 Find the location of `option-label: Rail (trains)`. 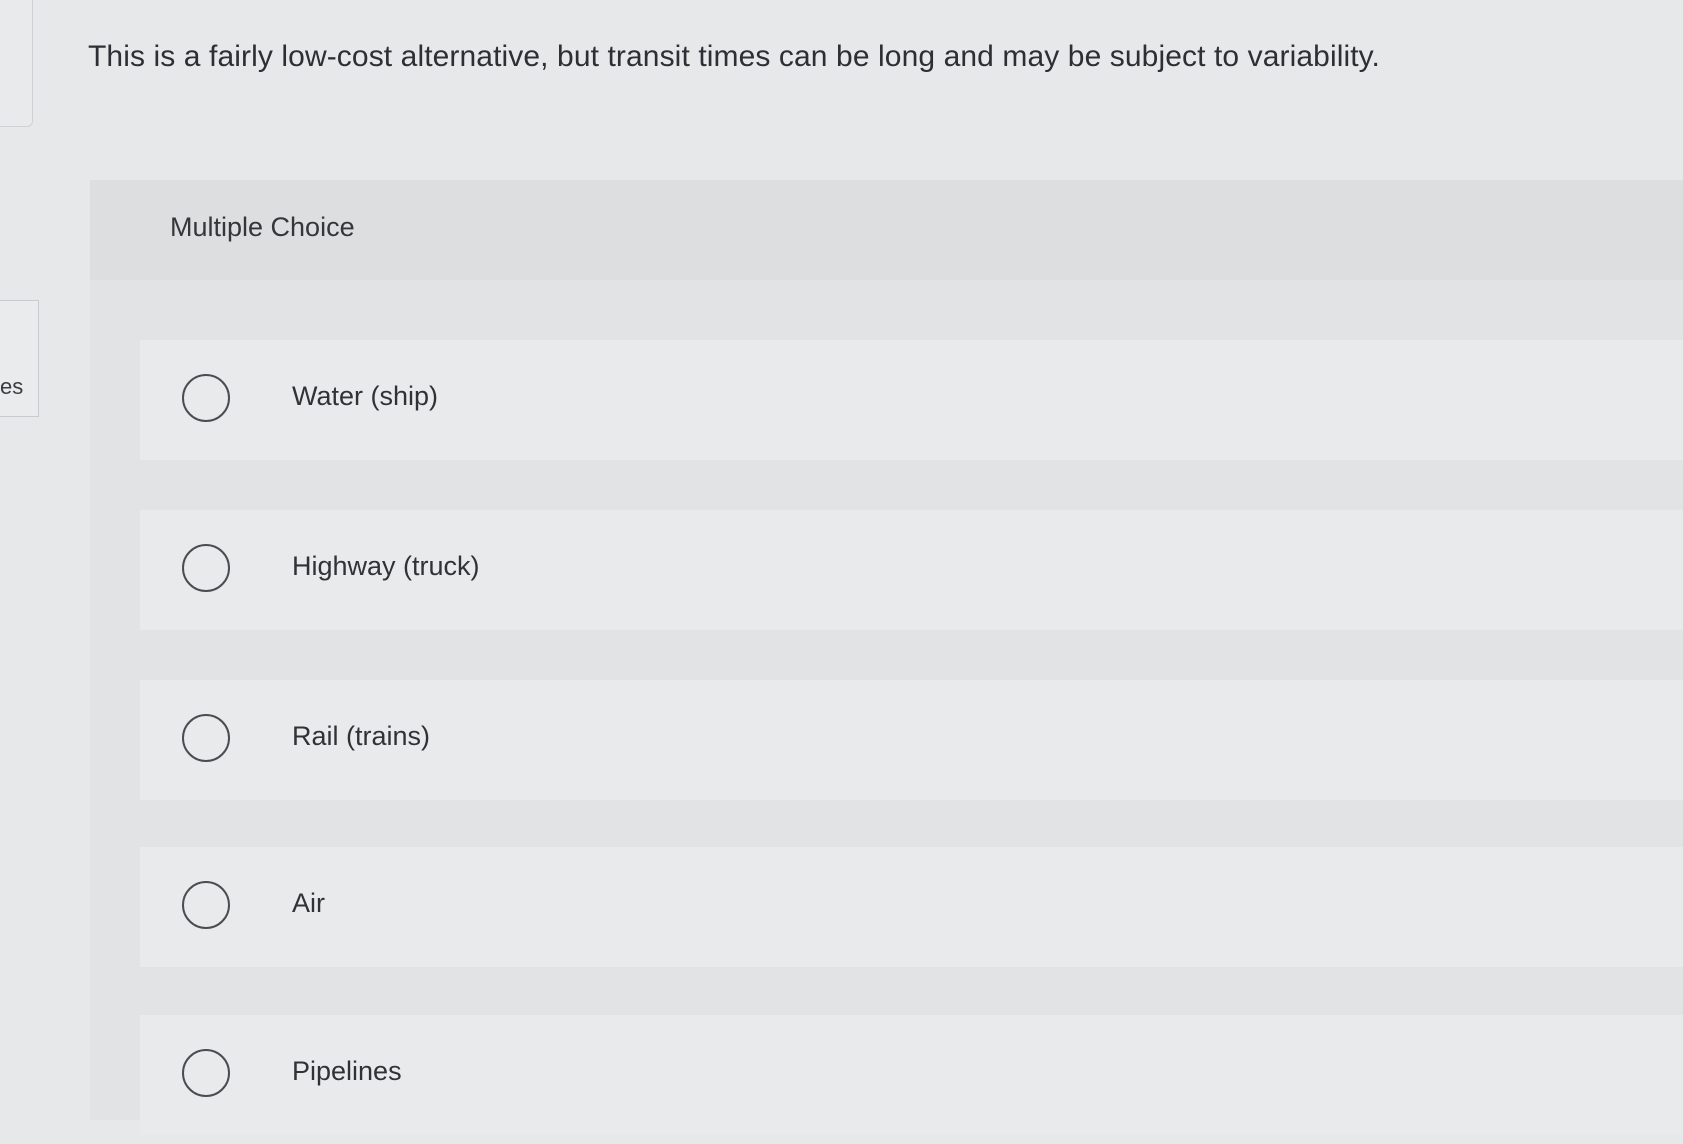

option-label: Rail (trains) is located at coordinates (361, 736).